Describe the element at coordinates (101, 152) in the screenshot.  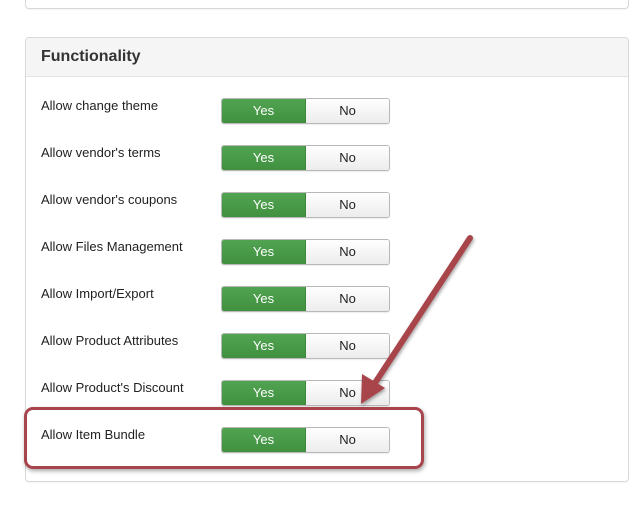
I see `setting-label: Allow vendor's terms` at that location.